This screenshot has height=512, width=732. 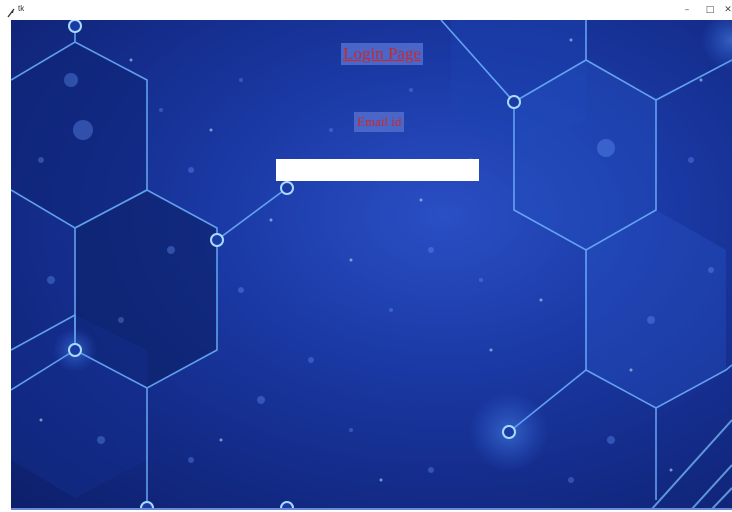 What do you see at coordinates (11, 11) in the screenshot?
I see `feather-icon` at bounding box center [11, 11].